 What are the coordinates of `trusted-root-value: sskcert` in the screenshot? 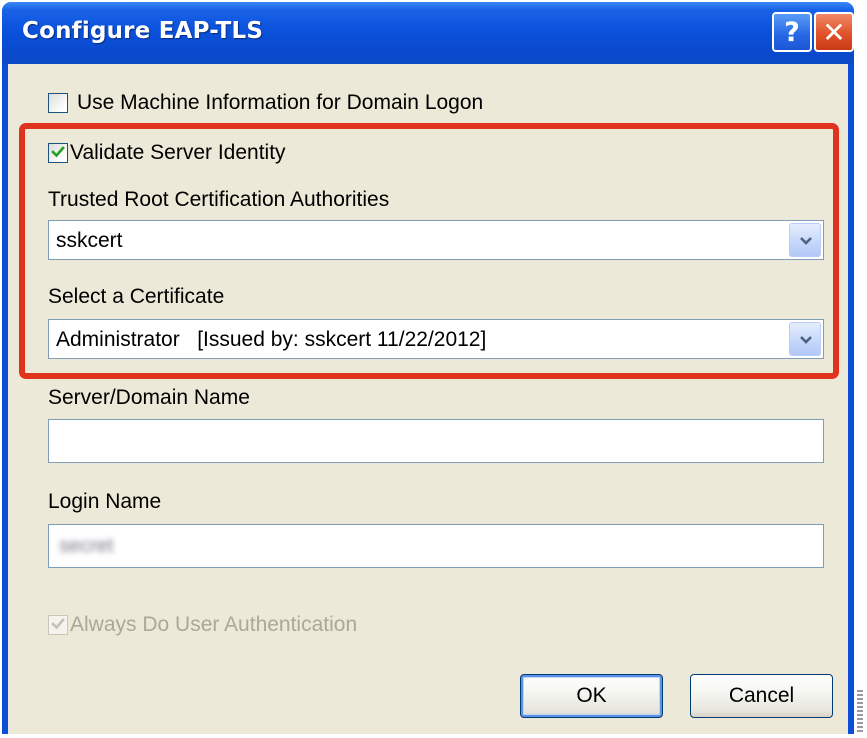 It's located at (89, 240).